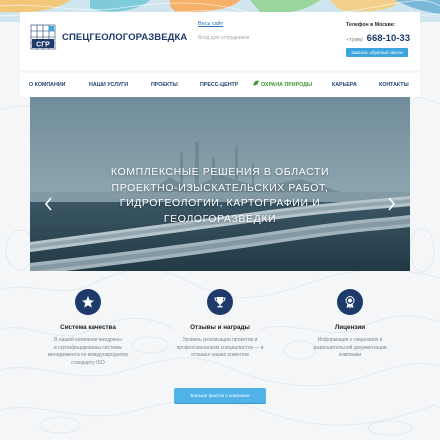  I want to click on leaf-icon, so click(256, 83).